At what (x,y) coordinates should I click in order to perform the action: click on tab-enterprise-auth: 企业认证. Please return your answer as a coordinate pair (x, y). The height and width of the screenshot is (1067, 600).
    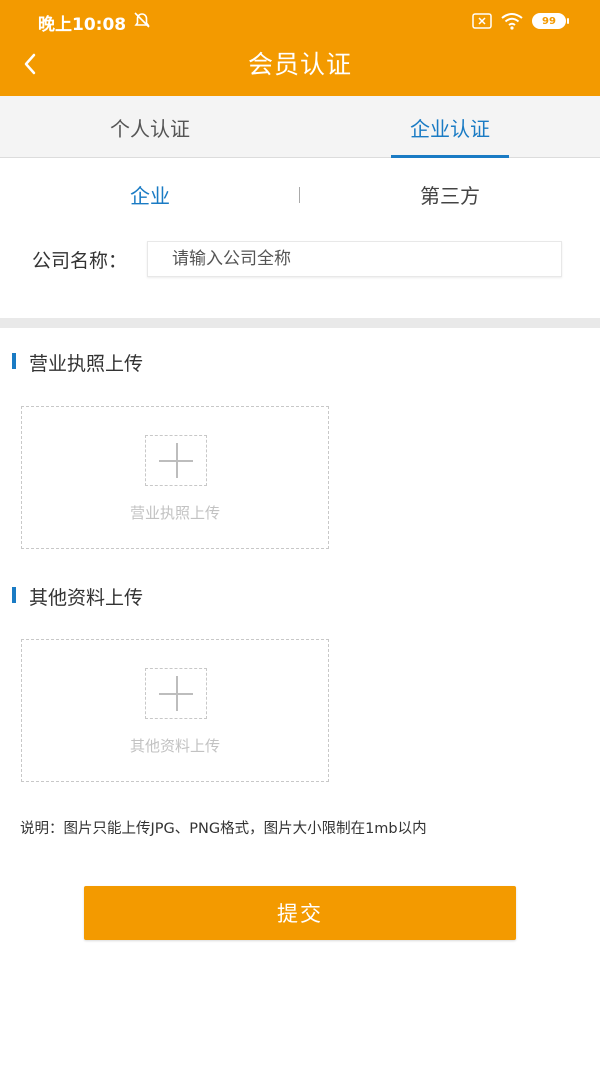
    Looking at the image, I should click on (450, 127).